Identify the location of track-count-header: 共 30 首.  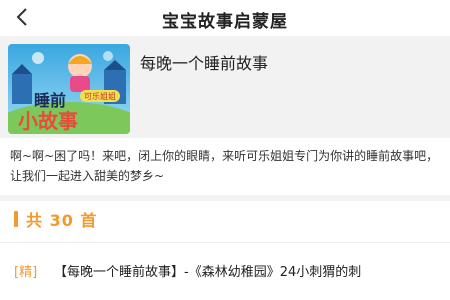
(55, 219).